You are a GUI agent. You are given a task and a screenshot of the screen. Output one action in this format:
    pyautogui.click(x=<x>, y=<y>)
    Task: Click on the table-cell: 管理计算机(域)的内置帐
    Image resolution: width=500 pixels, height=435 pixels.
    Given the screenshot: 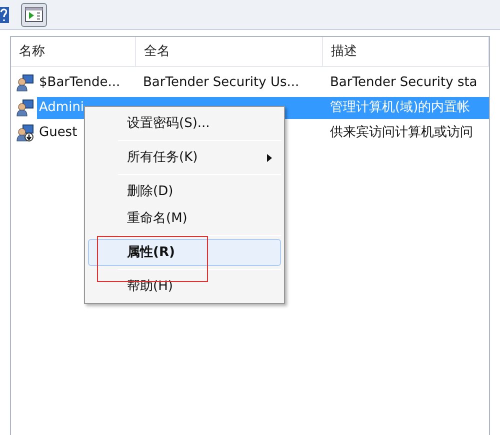 What is the action you would take?
    pyautogui.click(x=406, y=107)
    